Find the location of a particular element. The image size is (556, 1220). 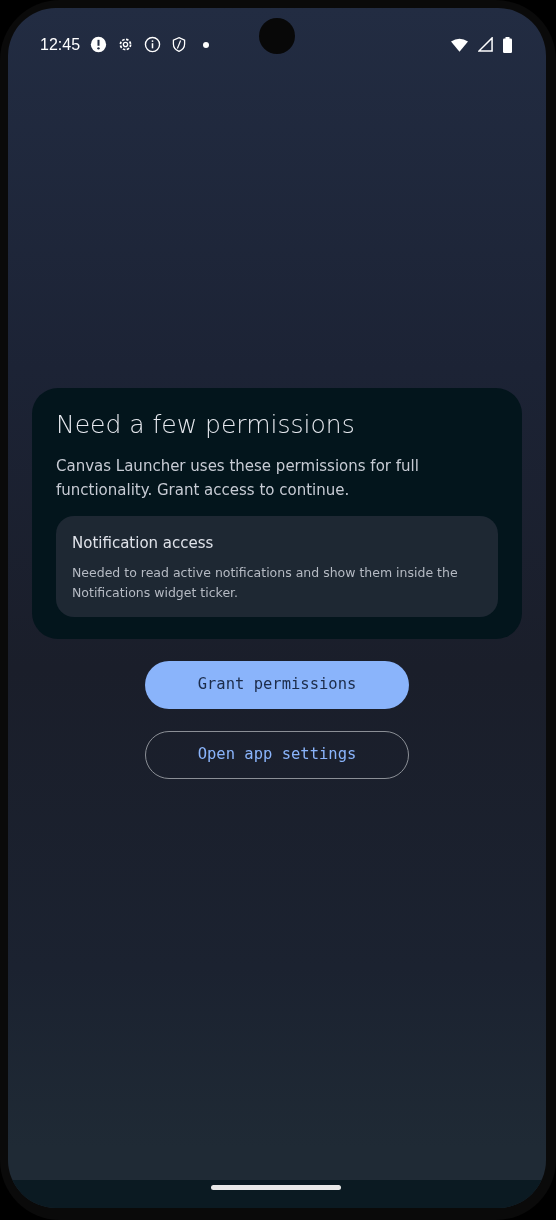

shield-icon is located at coordinates (179, 44).